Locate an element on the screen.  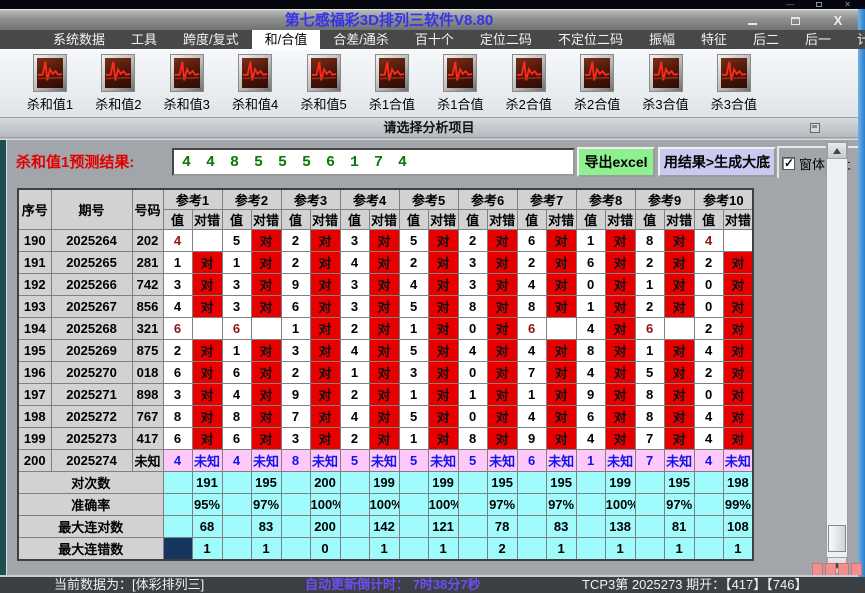
summary-label: 准确率 is located at coordinates (90, 504).